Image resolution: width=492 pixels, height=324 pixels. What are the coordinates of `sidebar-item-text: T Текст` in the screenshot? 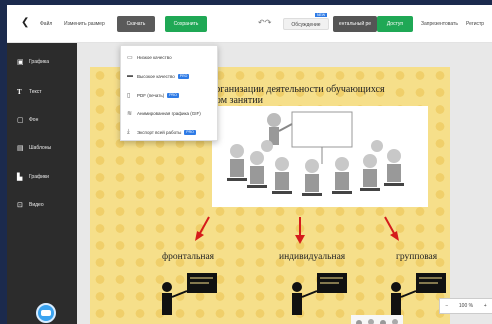 It's located at (29, 92).